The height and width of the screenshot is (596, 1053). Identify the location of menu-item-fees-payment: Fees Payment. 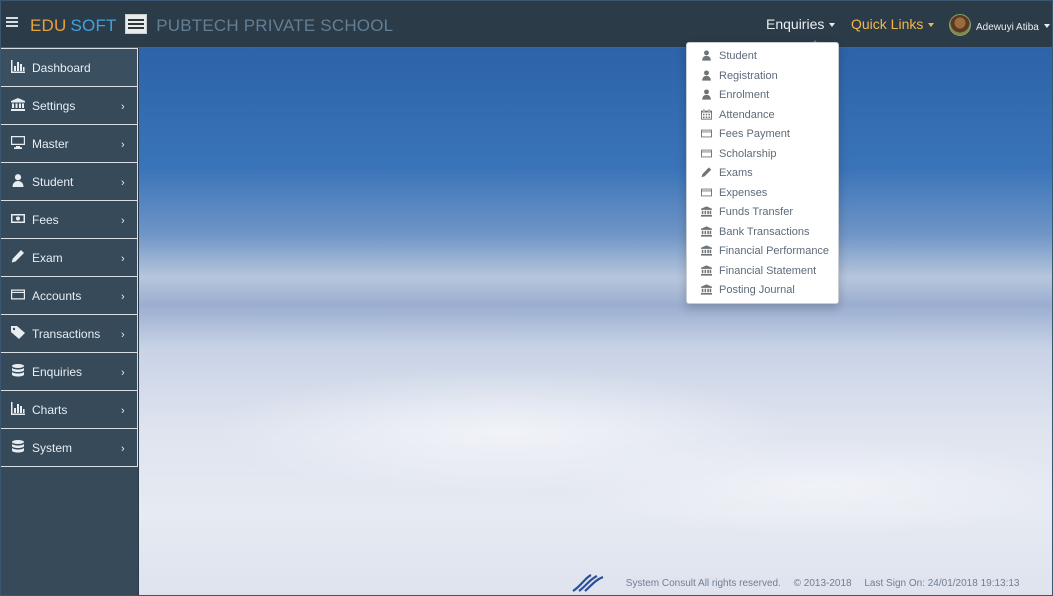
(762, 134).